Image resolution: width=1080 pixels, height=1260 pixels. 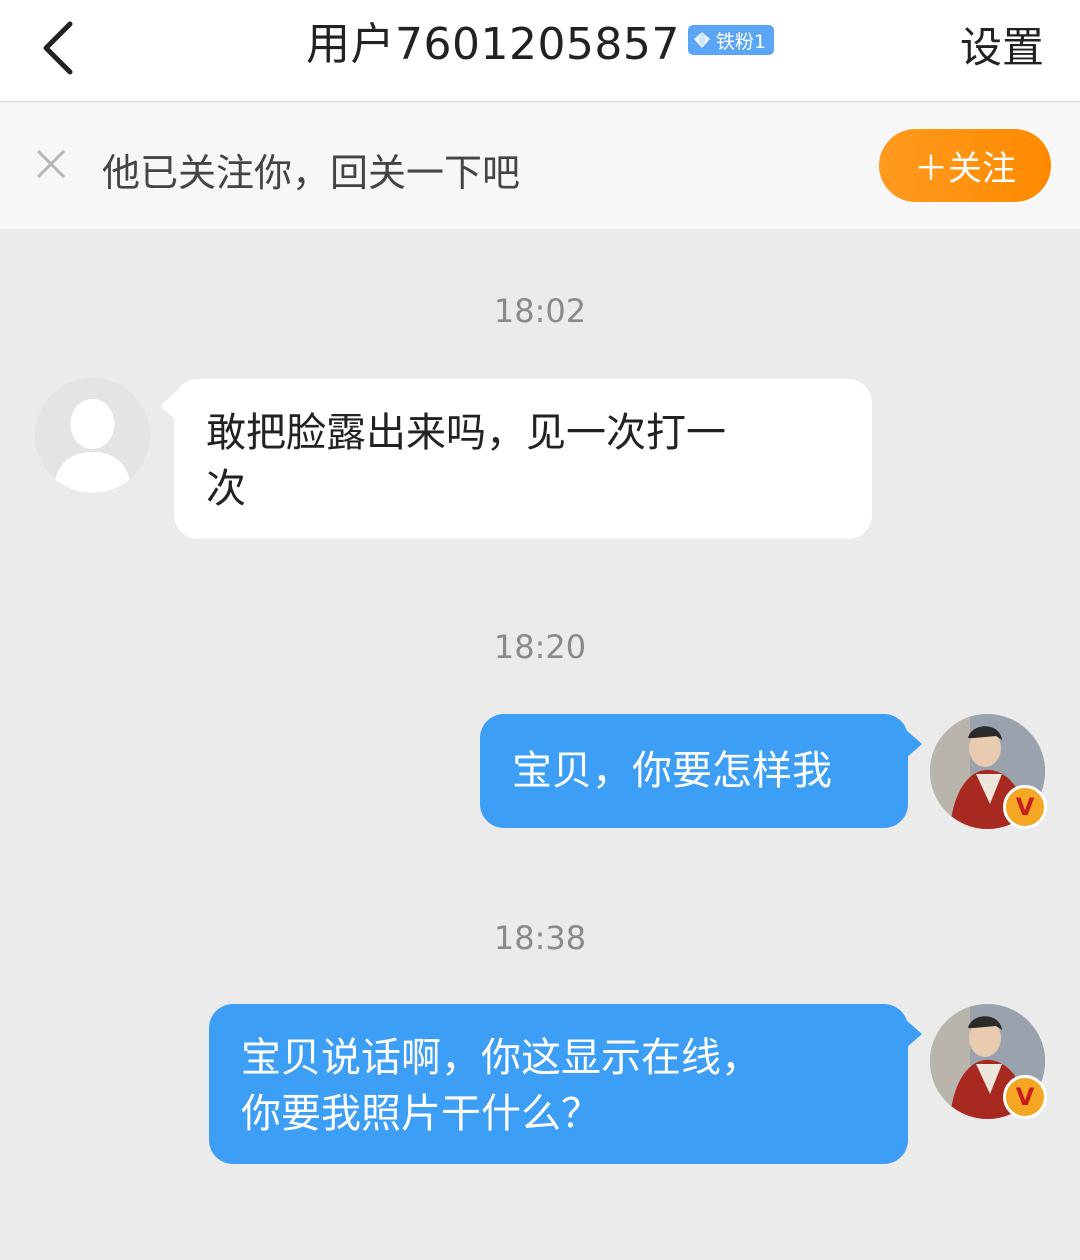 What do you see at coordinates (1002, 44) in the screenshot?
I see `settings-button: 设置` at bounding box center [1002, 44].